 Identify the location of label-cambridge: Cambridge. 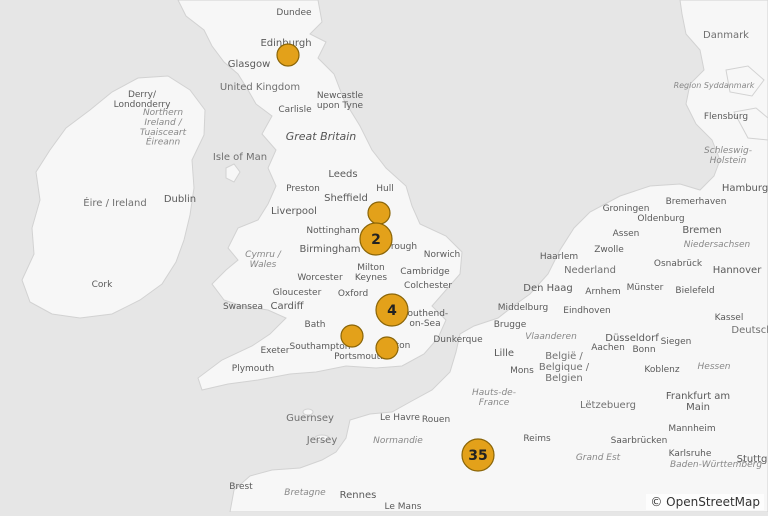
(425, 272).